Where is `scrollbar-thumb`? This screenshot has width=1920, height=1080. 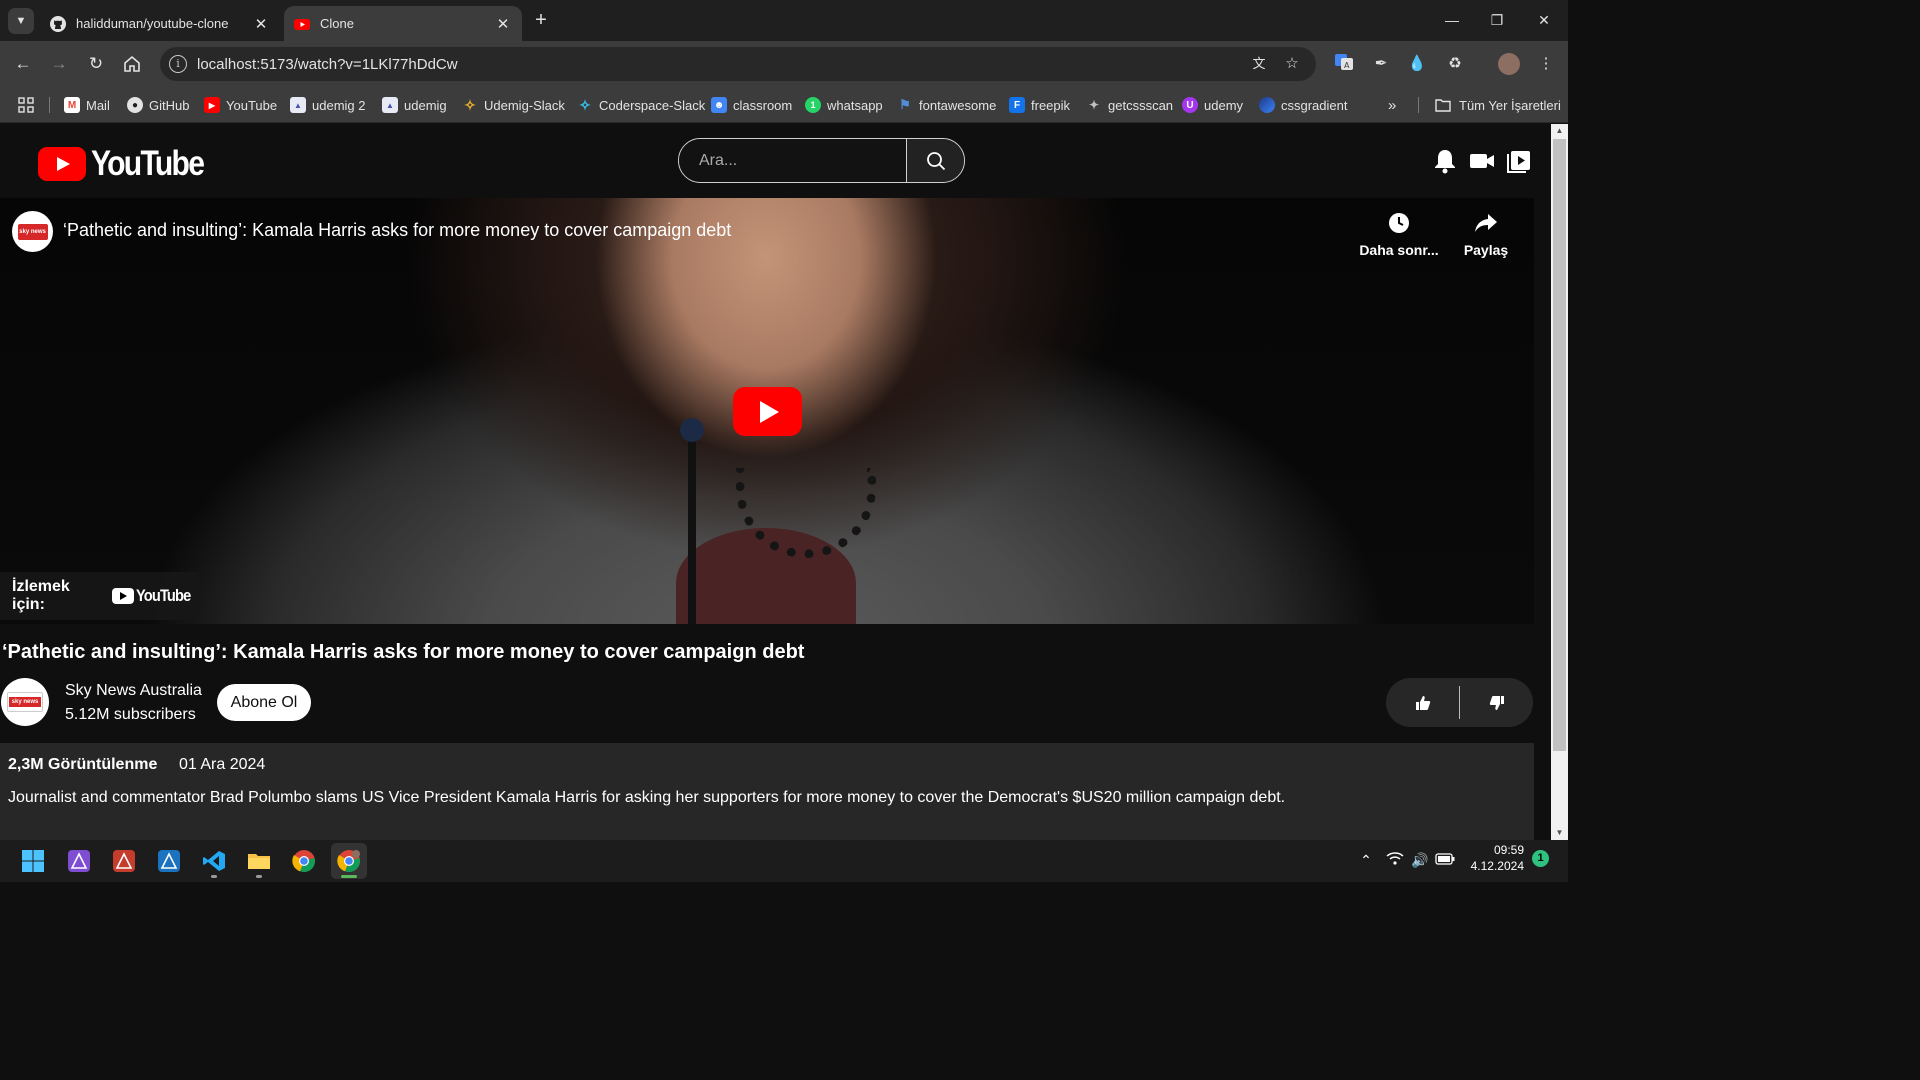 scrollbar-thumb is located at coordinates (1559, 445).